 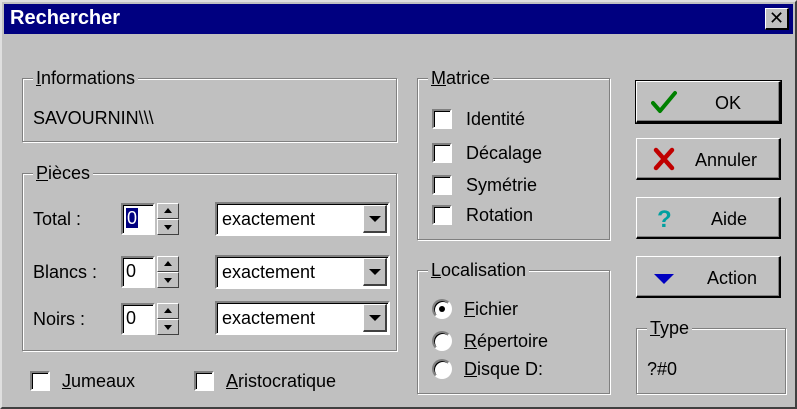 I want to click on close-icon: ✕, so click(x=776, y=18).